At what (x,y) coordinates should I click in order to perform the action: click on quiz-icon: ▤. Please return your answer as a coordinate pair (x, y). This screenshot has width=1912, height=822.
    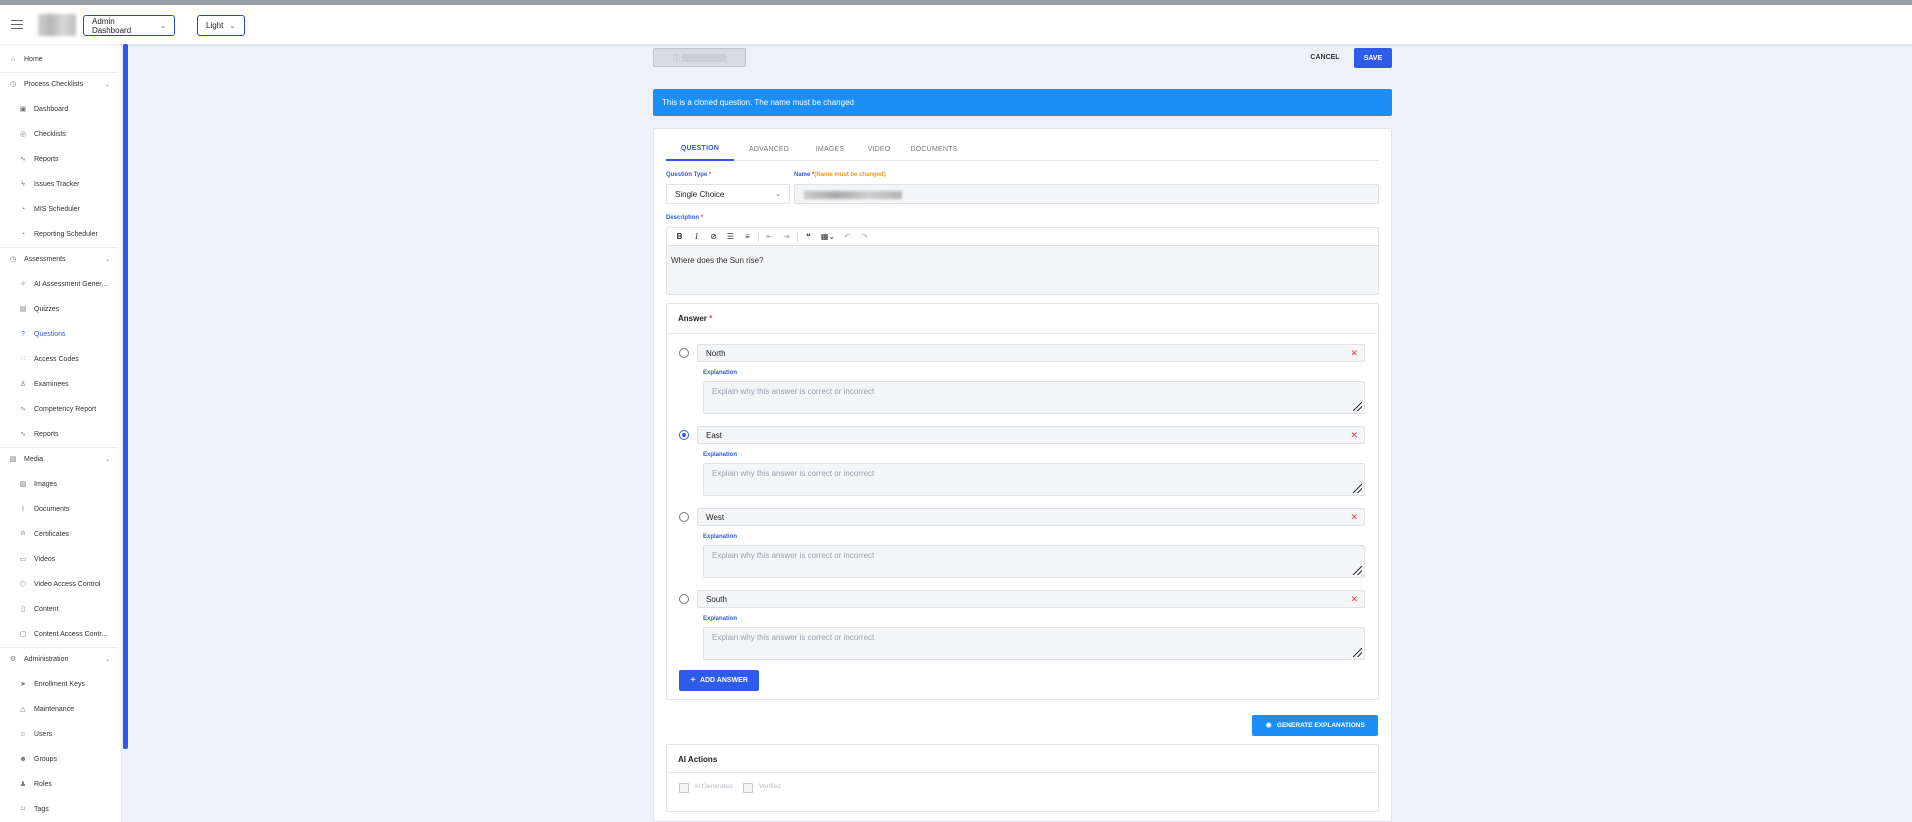
    Looking at the image, I should click on (23, 309).